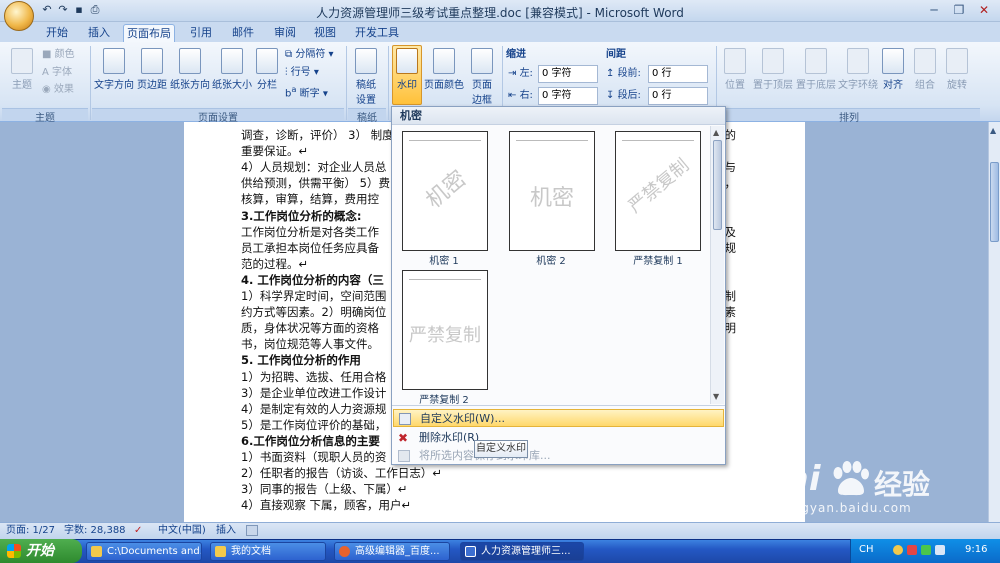 The height and width of the screenshot is (563, 1000). Describe the element at coordinates (898, 550) in the screenshot. I see `qq-icon` at that location.